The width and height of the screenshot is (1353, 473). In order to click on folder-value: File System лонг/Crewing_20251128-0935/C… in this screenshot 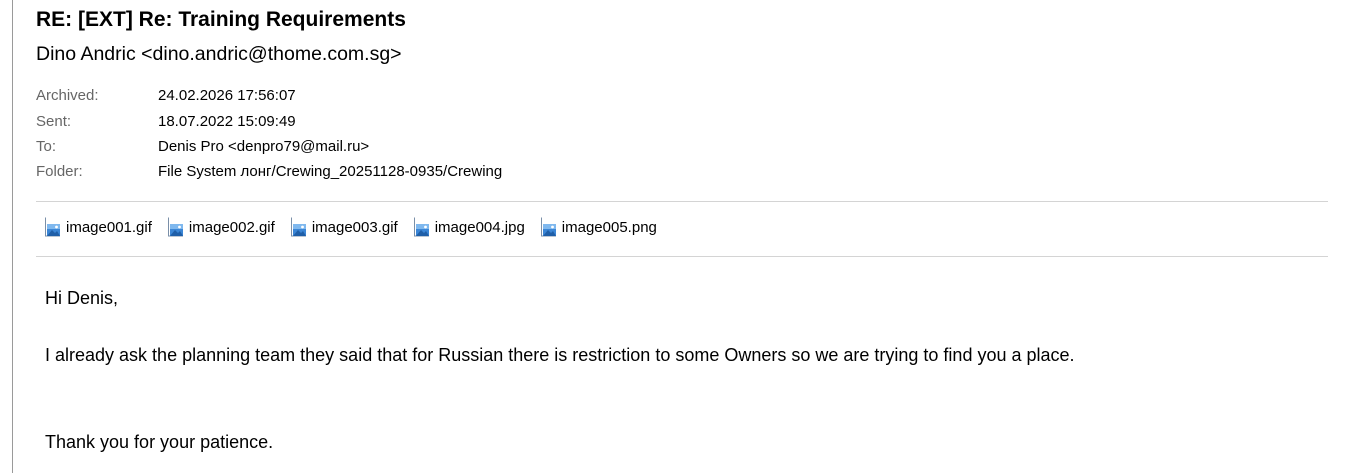, I will do `click(330, 171)`.